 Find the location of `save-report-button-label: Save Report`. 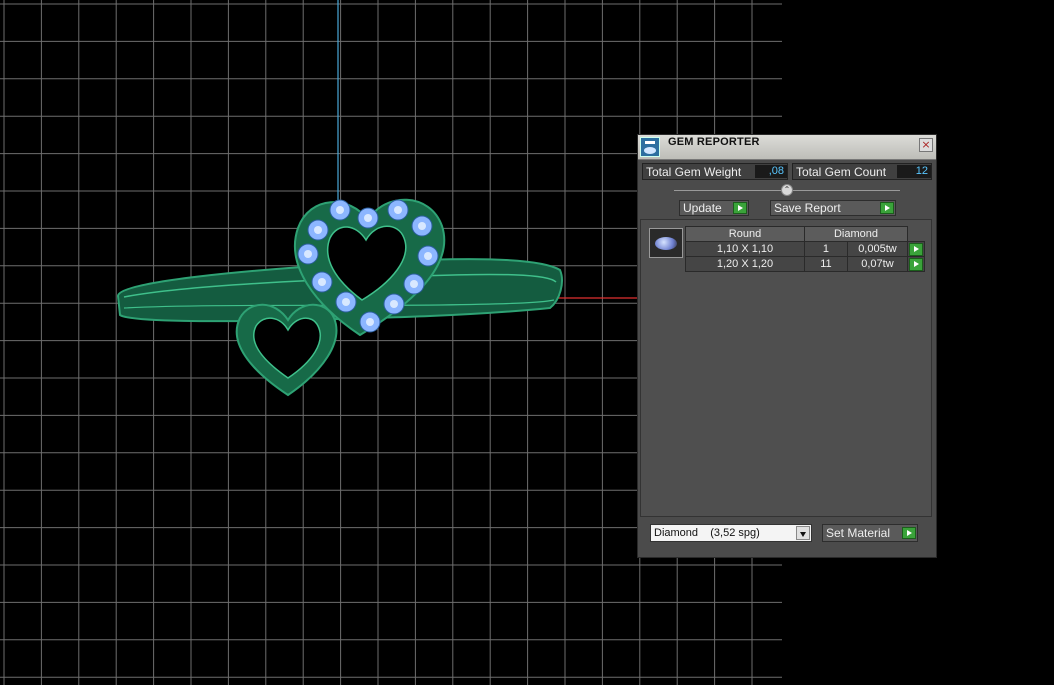

save-report-button-label: Save Report is located at coordinates (807, 208).